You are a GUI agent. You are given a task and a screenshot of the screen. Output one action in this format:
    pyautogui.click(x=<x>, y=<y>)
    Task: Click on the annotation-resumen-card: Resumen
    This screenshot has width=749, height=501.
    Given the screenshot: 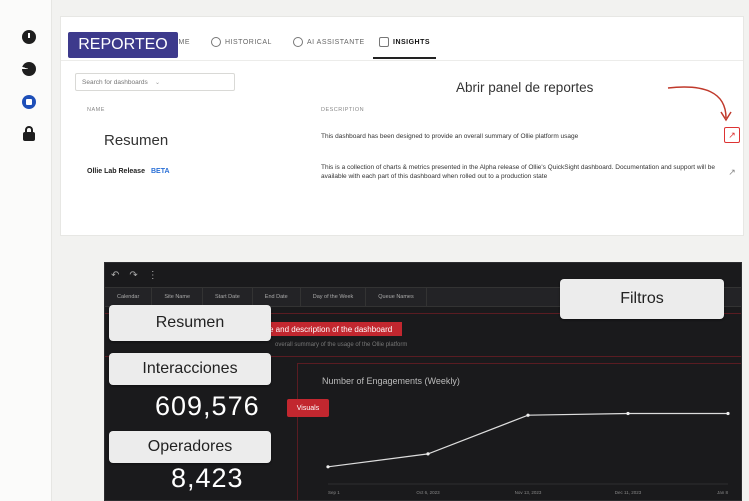 What is the action you would take?
    pyautogui.click(x=190, y=323)
    